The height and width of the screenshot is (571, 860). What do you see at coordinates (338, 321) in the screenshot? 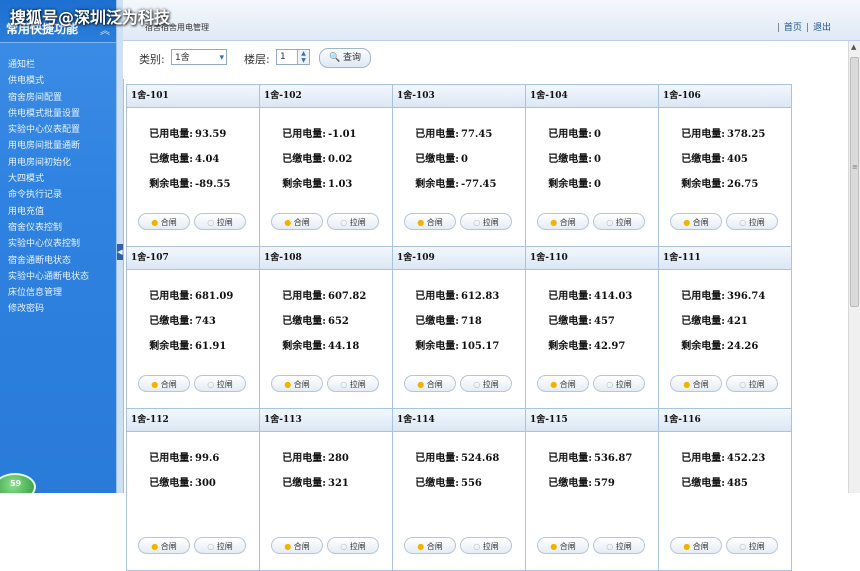
I see `paid-value: 652` at bounding box center [338, 321].